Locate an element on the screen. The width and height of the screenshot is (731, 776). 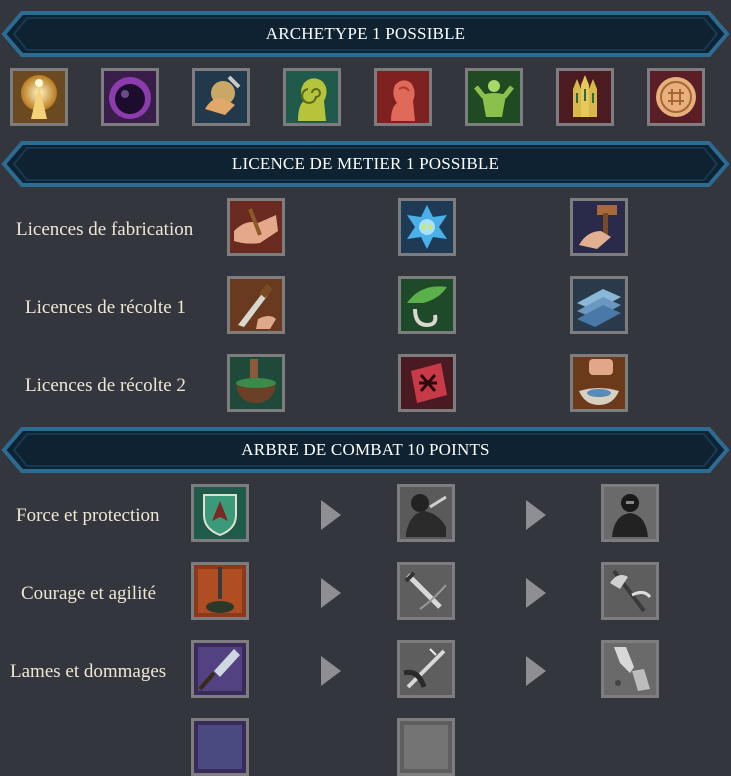
knife-icon is located at coordinates (256, 305).